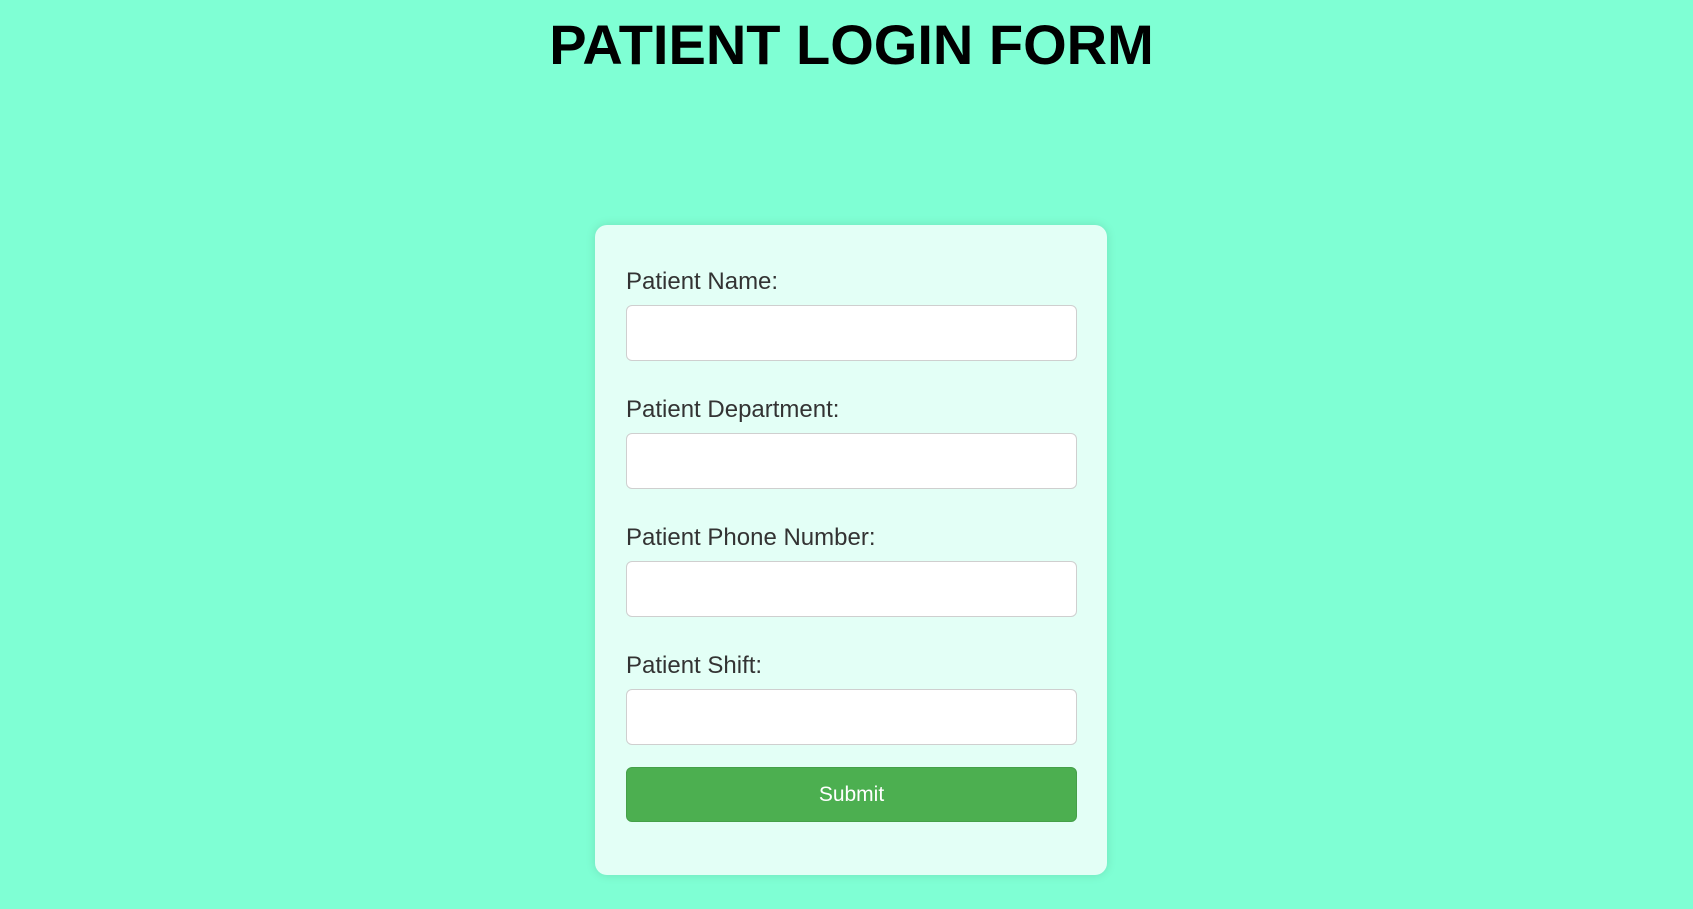 Image resolution: width=1693 pixels, height=909 pixels. Describe the element at coordinates (851, 717) in the screenshot. I see `patient-shift-input` at that location.